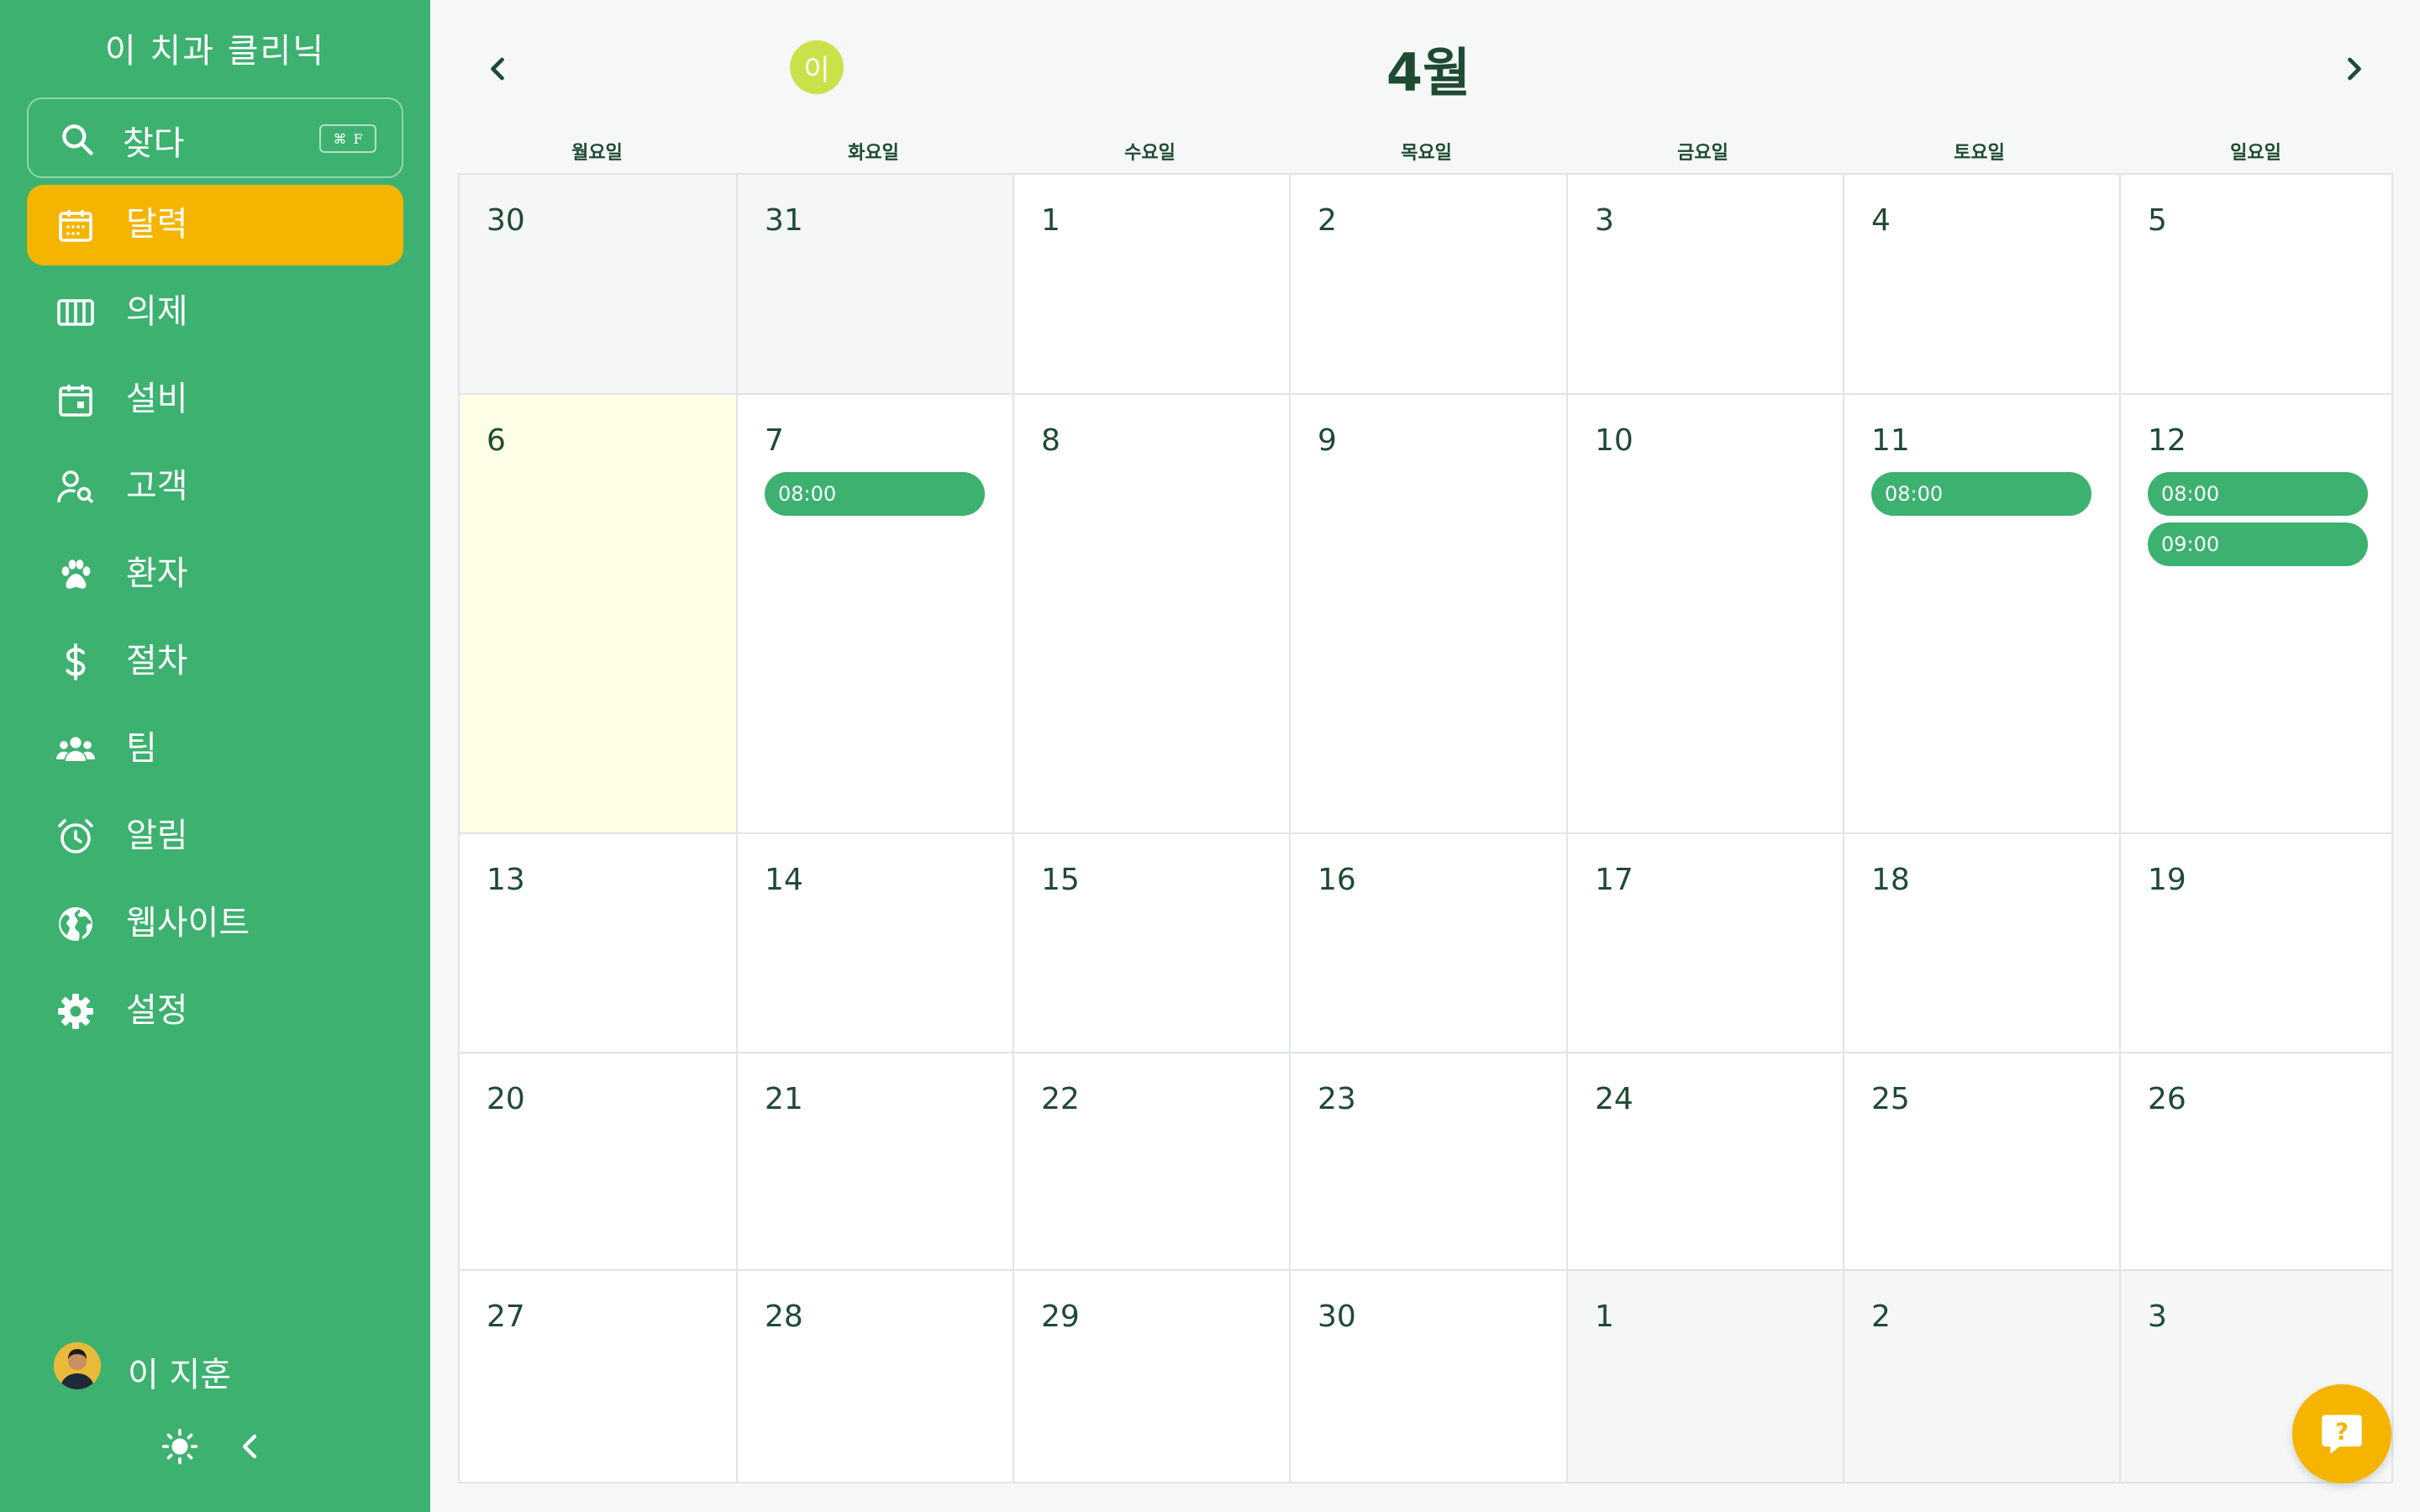  I want to click on sidebar-item-label: 알림, so click(157, 835).